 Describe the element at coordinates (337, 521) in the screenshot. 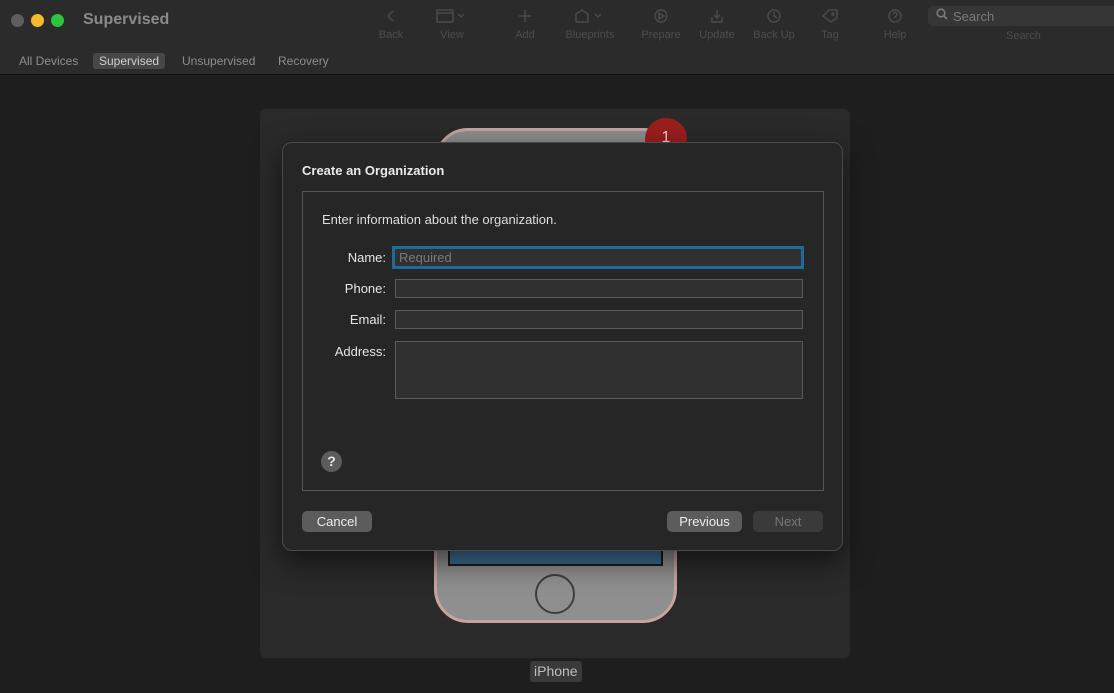

I see `cancel-button: Cancel` at that location.